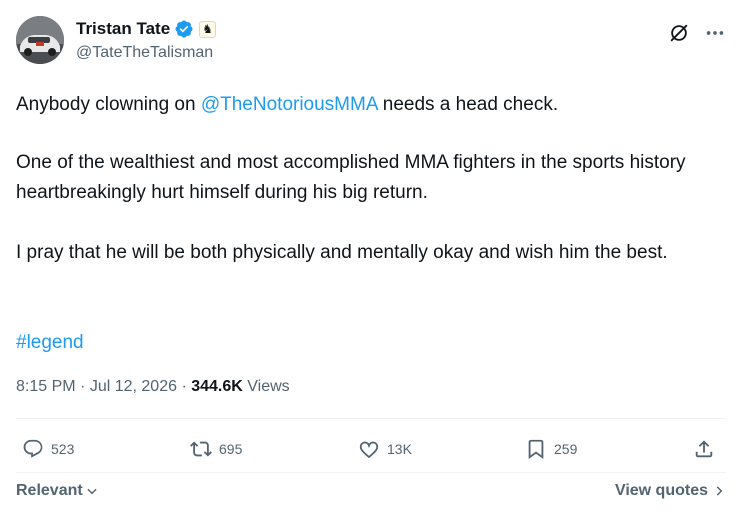 Image resolution: width=742 pixels, height=515 pixels. I want to click on replies-footer: Relevant View quotes, so click(371, 493).